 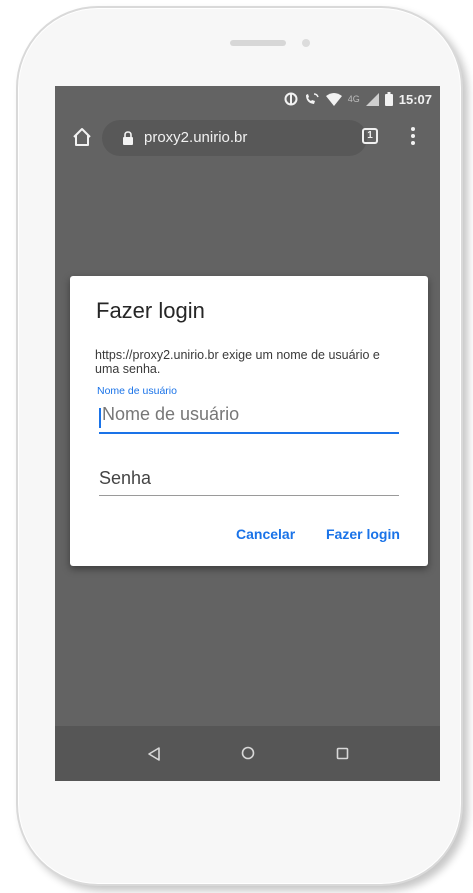 I want to click on address-bar: proxy2.unirio.br, so click(x=234, y=138).